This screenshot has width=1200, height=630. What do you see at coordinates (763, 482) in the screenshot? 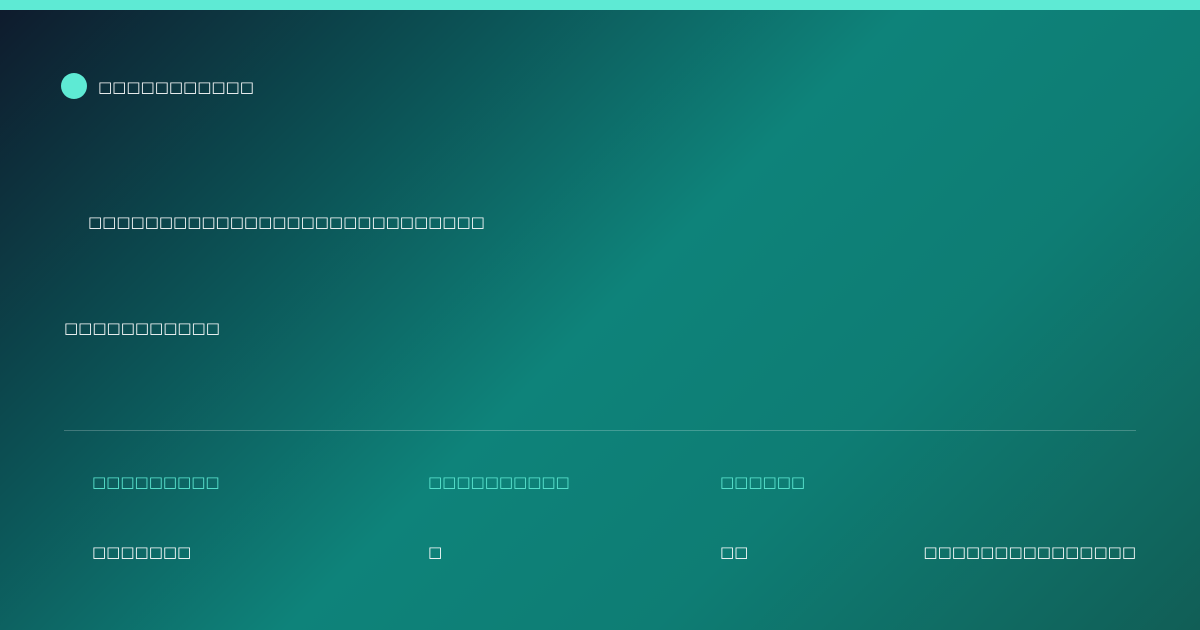
I see `stat-label-3: □□□□□□` at bounding box center [763, 482].